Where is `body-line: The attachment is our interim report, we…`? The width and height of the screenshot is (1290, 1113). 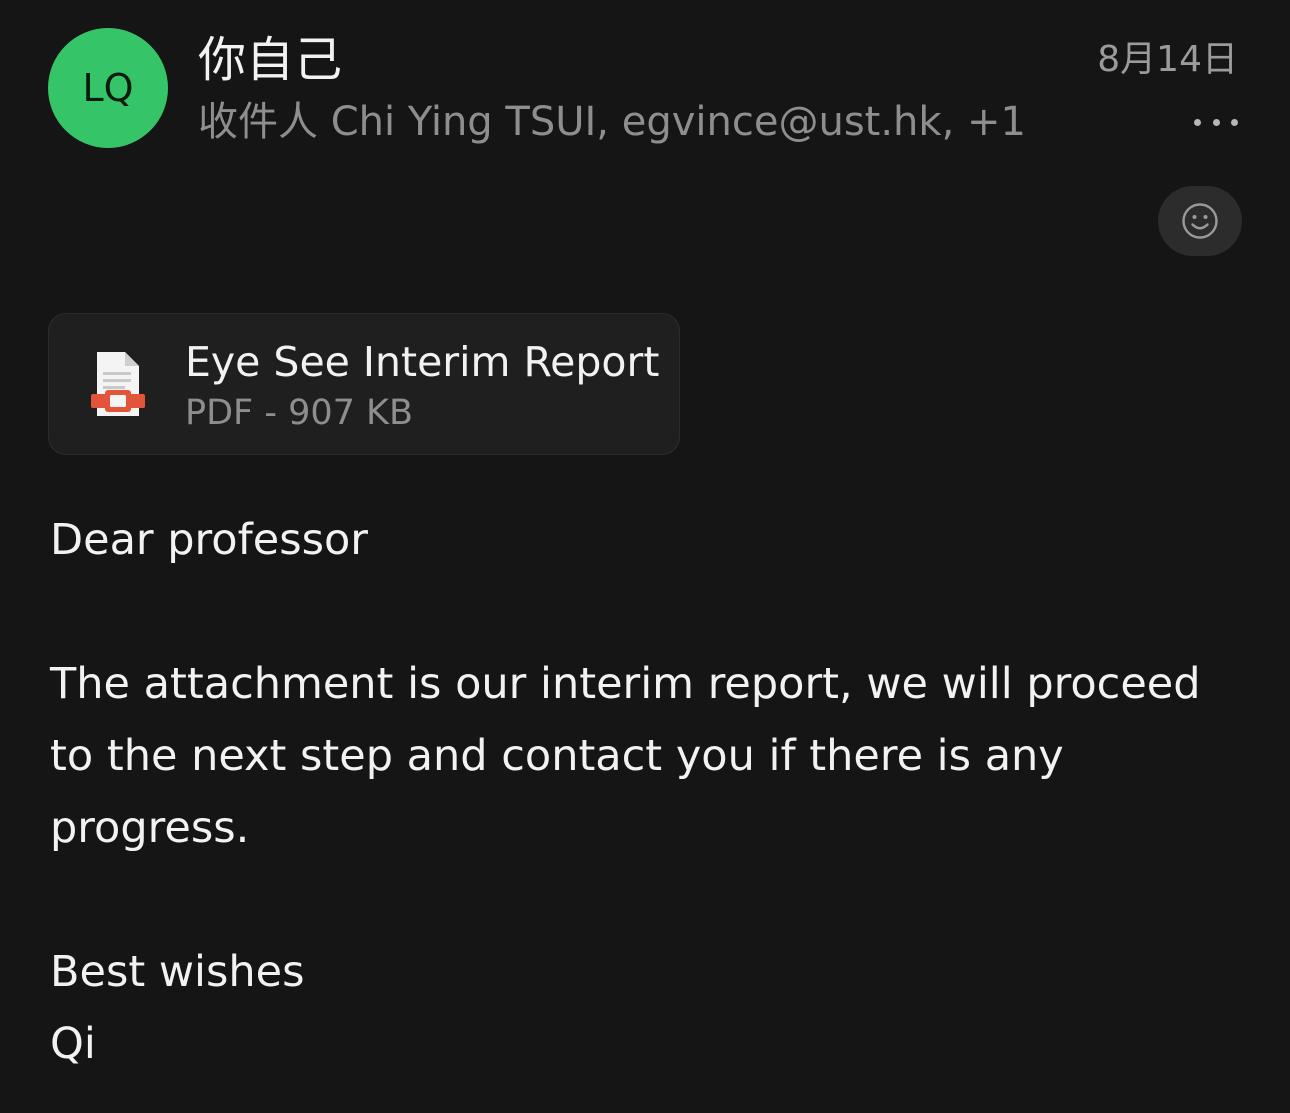 body-line: The attachment is our interim report, we… is located at coordinates (625, 684).